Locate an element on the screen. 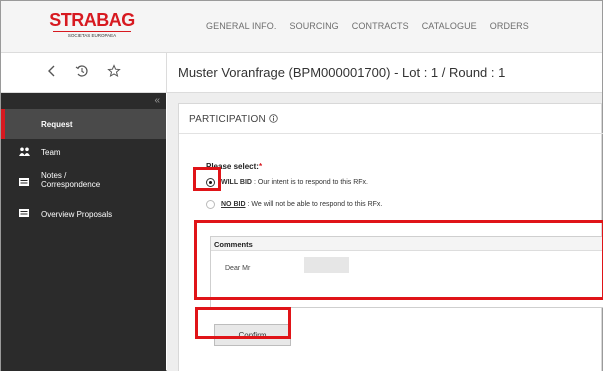  sidebar-item-notes: Notes / Correspondence is located at coordinates (83, 181).